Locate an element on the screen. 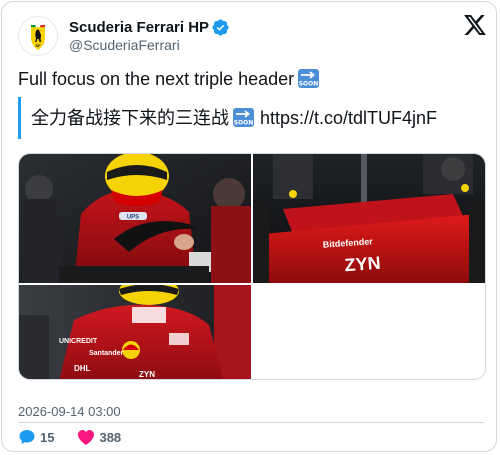  reply-count: 15 is located at coordinates (47, 437).